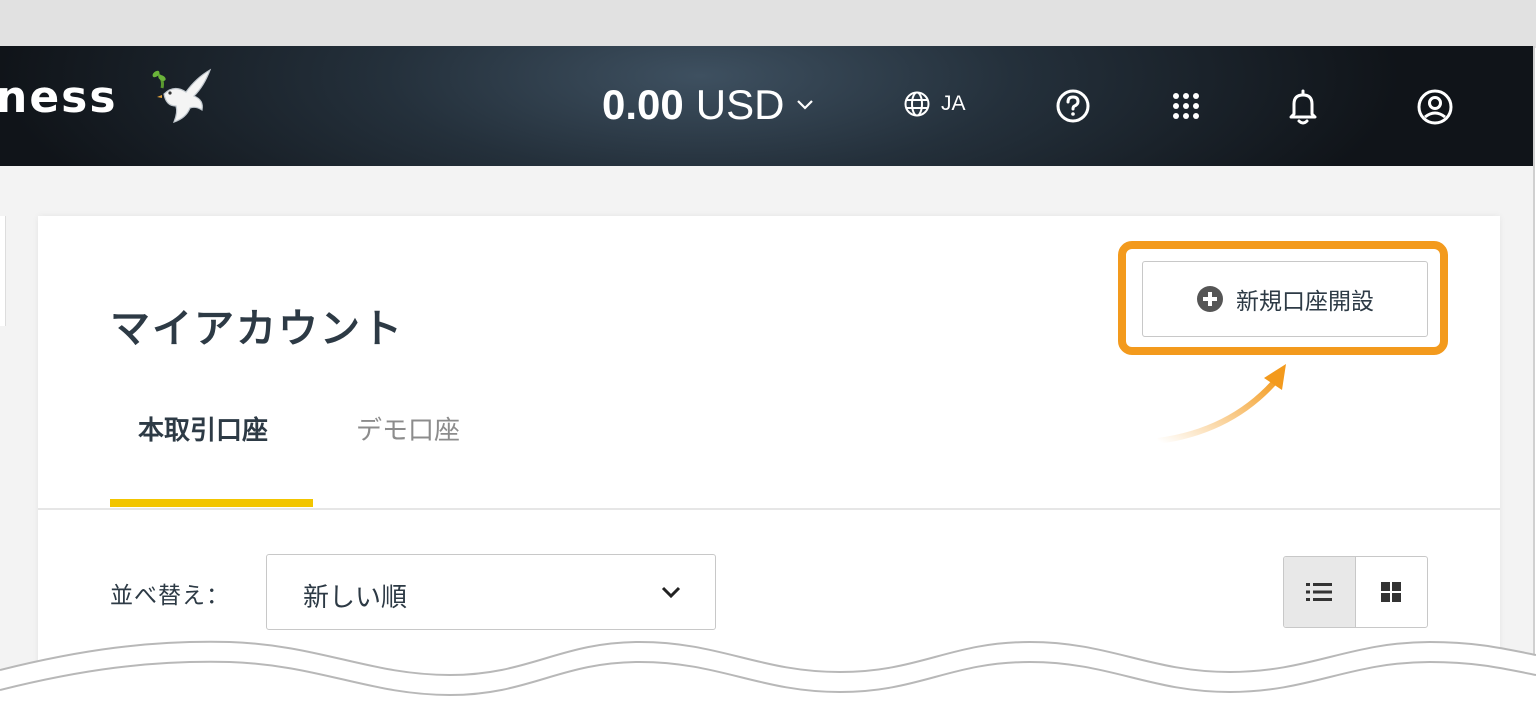 The width and height of the screenshot is (1536, 720). I want to click on plus-circle-icon, so click(1210, 299).